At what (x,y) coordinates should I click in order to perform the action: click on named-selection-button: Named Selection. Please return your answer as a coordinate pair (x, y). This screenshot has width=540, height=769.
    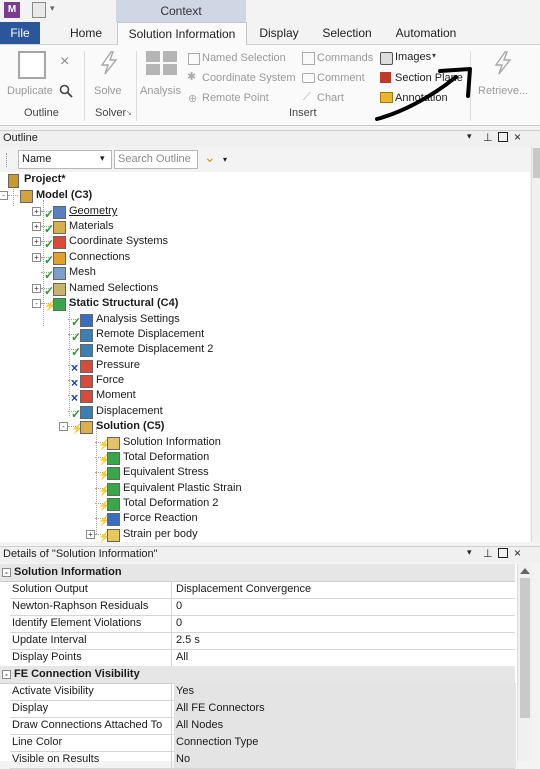
    Looking at the image, I should click on (244, 58).